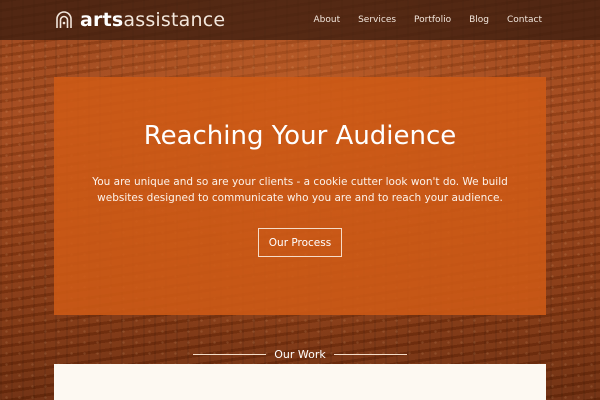 The height and width of the screenshot is (400, 600). What do you see at coordinates (64, 19) in the screenshot?
I see `arts-assistance-logo-icon` at bounding box center [64, 19].